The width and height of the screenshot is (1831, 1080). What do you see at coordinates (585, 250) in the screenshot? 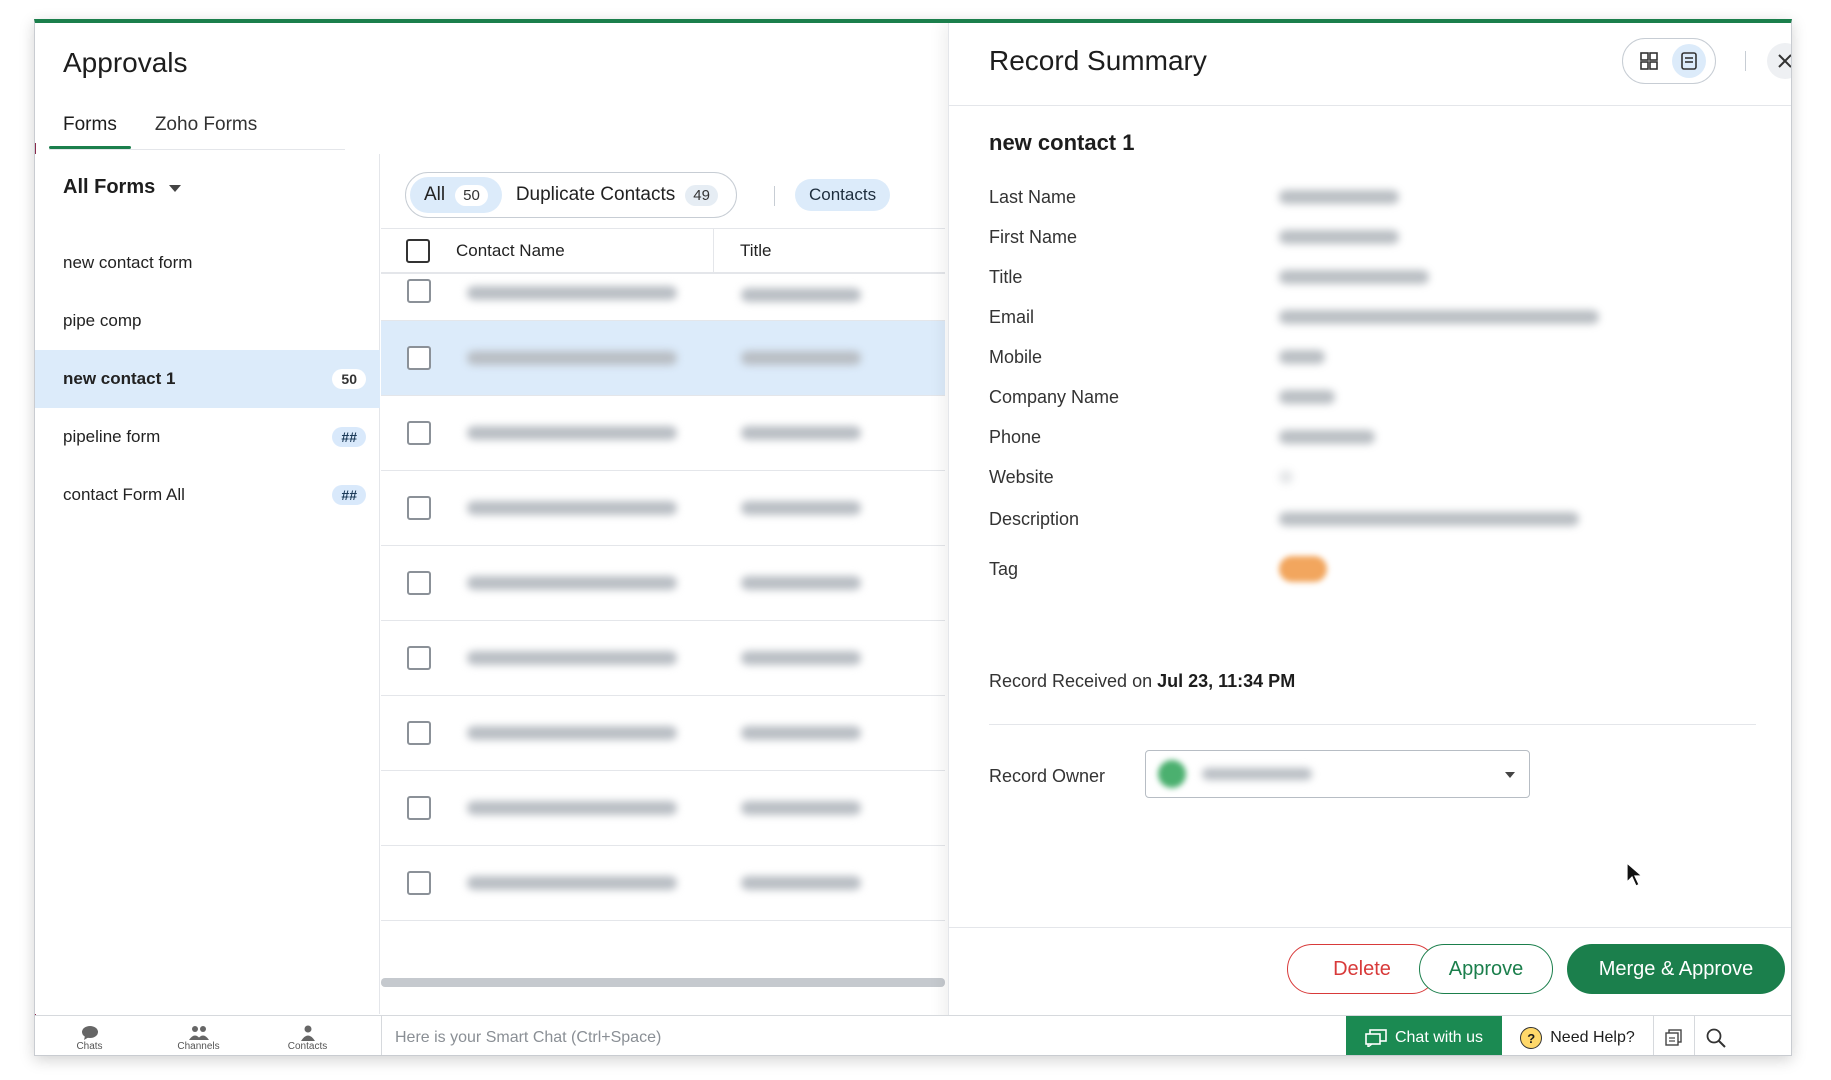
I see `column-contact-name: Contact Name` at bounding box center [585, 250].